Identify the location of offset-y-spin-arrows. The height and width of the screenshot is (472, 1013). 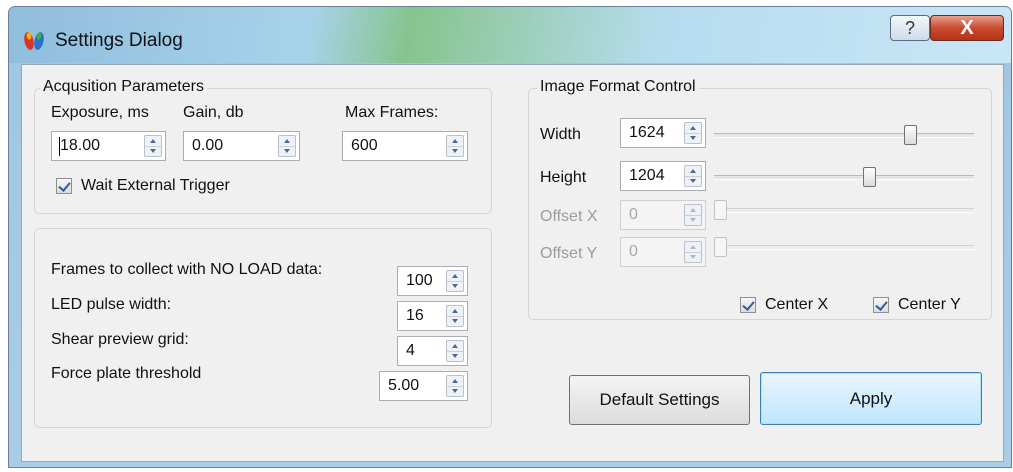
(693, 252).